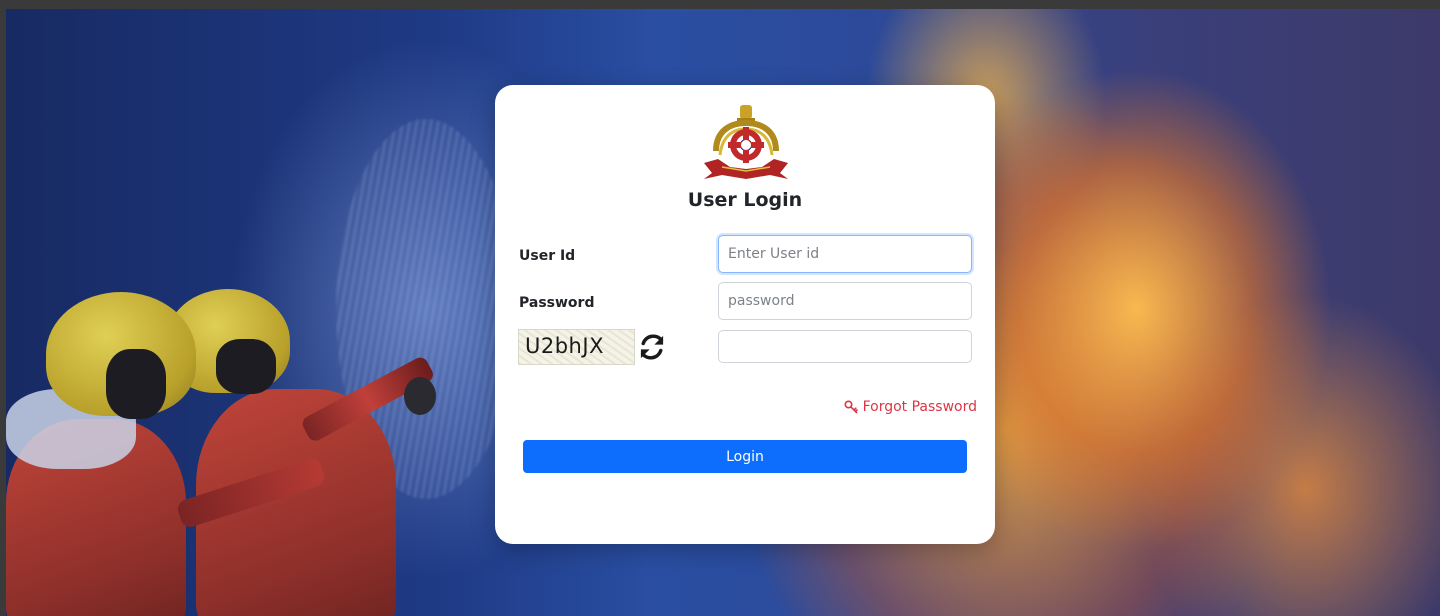 The image size is (1440, 616). What do you see at coordinates (845, 301) in the screenshot?
I see `password-input` at bounding box center [845, 301].